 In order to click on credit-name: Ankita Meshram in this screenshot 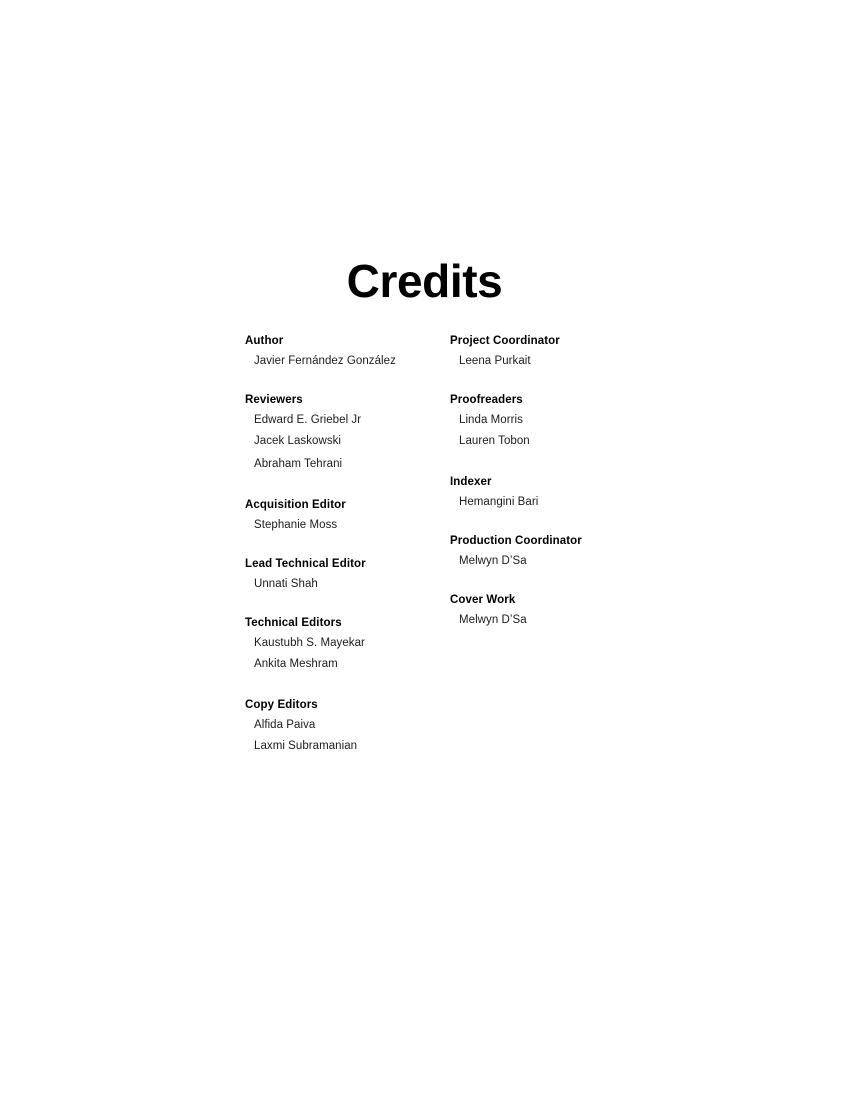, I will do `click(296, 664)`.